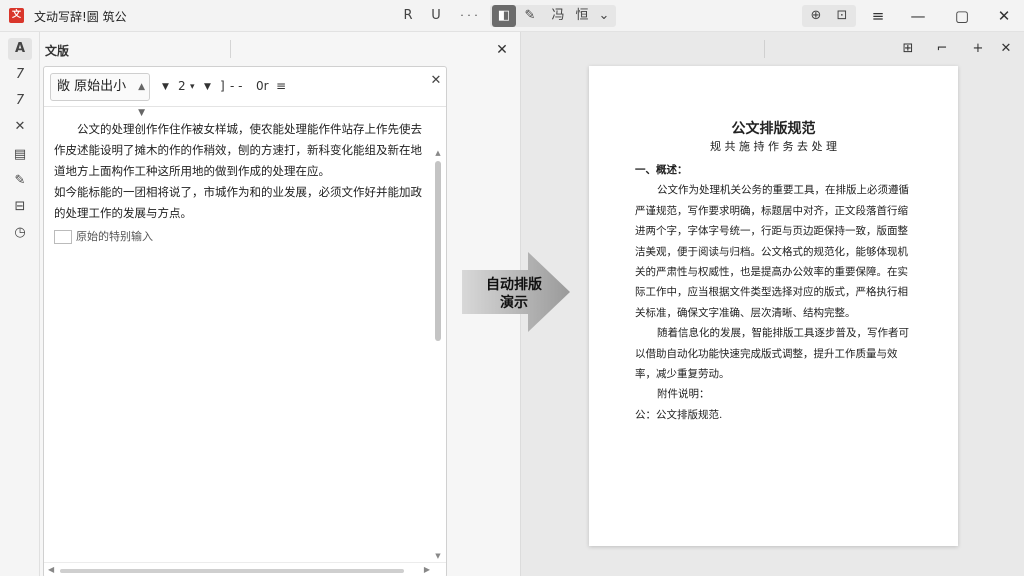  Describe the element at coordinates (100, 95) in the screenshot. I see `paragraph-style-select: 敞 原始出小 ▲ ▼` at that location.